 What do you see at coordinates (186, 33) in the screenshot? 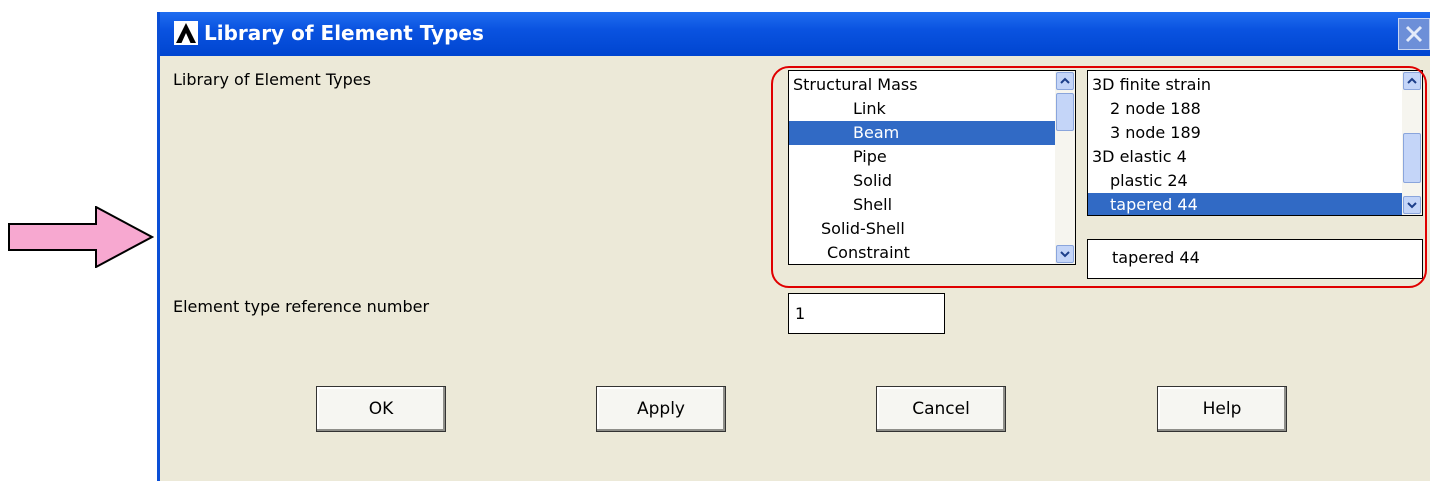
I see `ansys-logo-icon` at bounding box center [186, 33].